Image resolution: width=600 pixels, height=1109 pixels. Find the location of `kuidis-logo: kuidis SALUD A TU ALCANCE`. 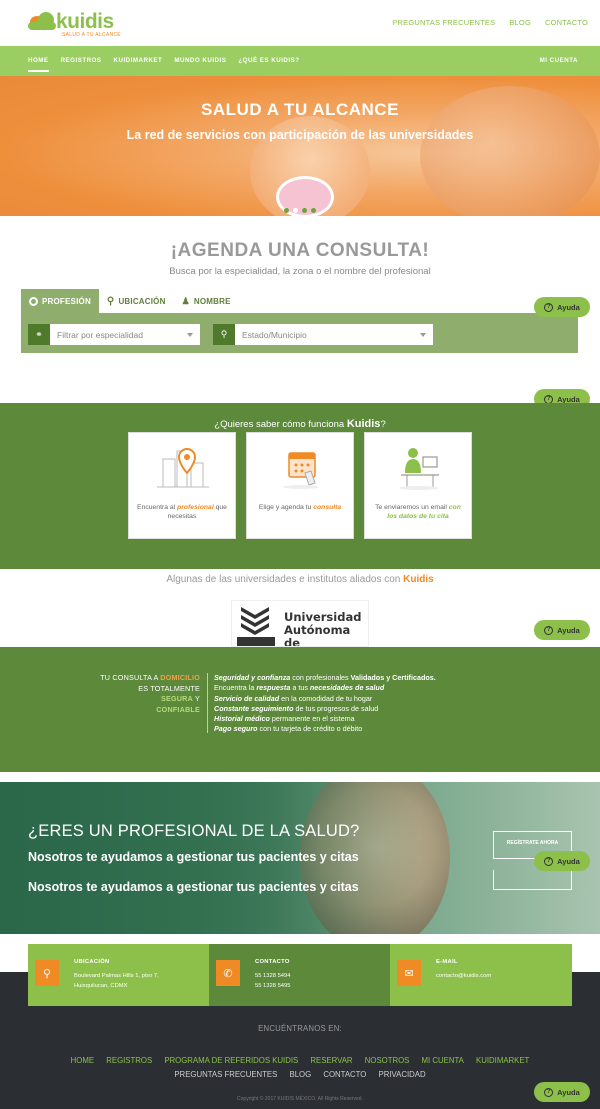

kuidis-logo: kuidis SALUD A TU ALCANCE is located at coordinates (74, 24).